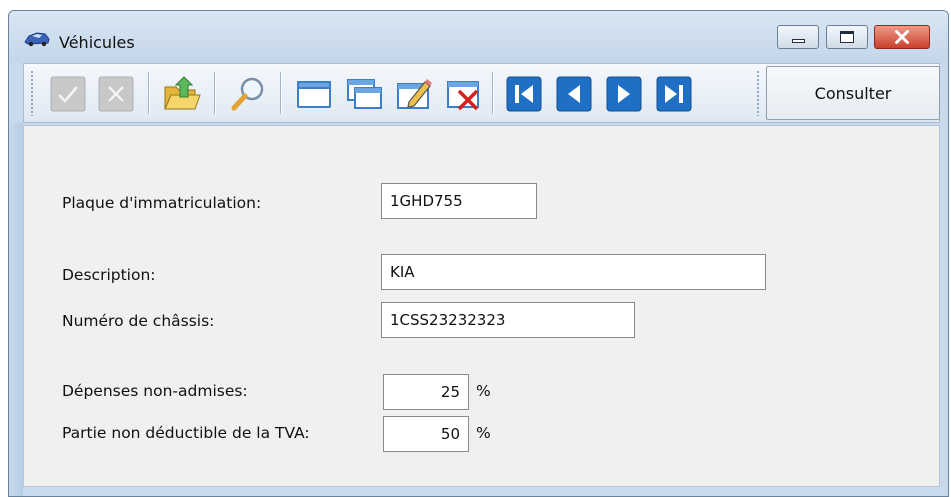 This screenshot has width=951, height=497. I want to click on minimize-button, so click(798, 37).